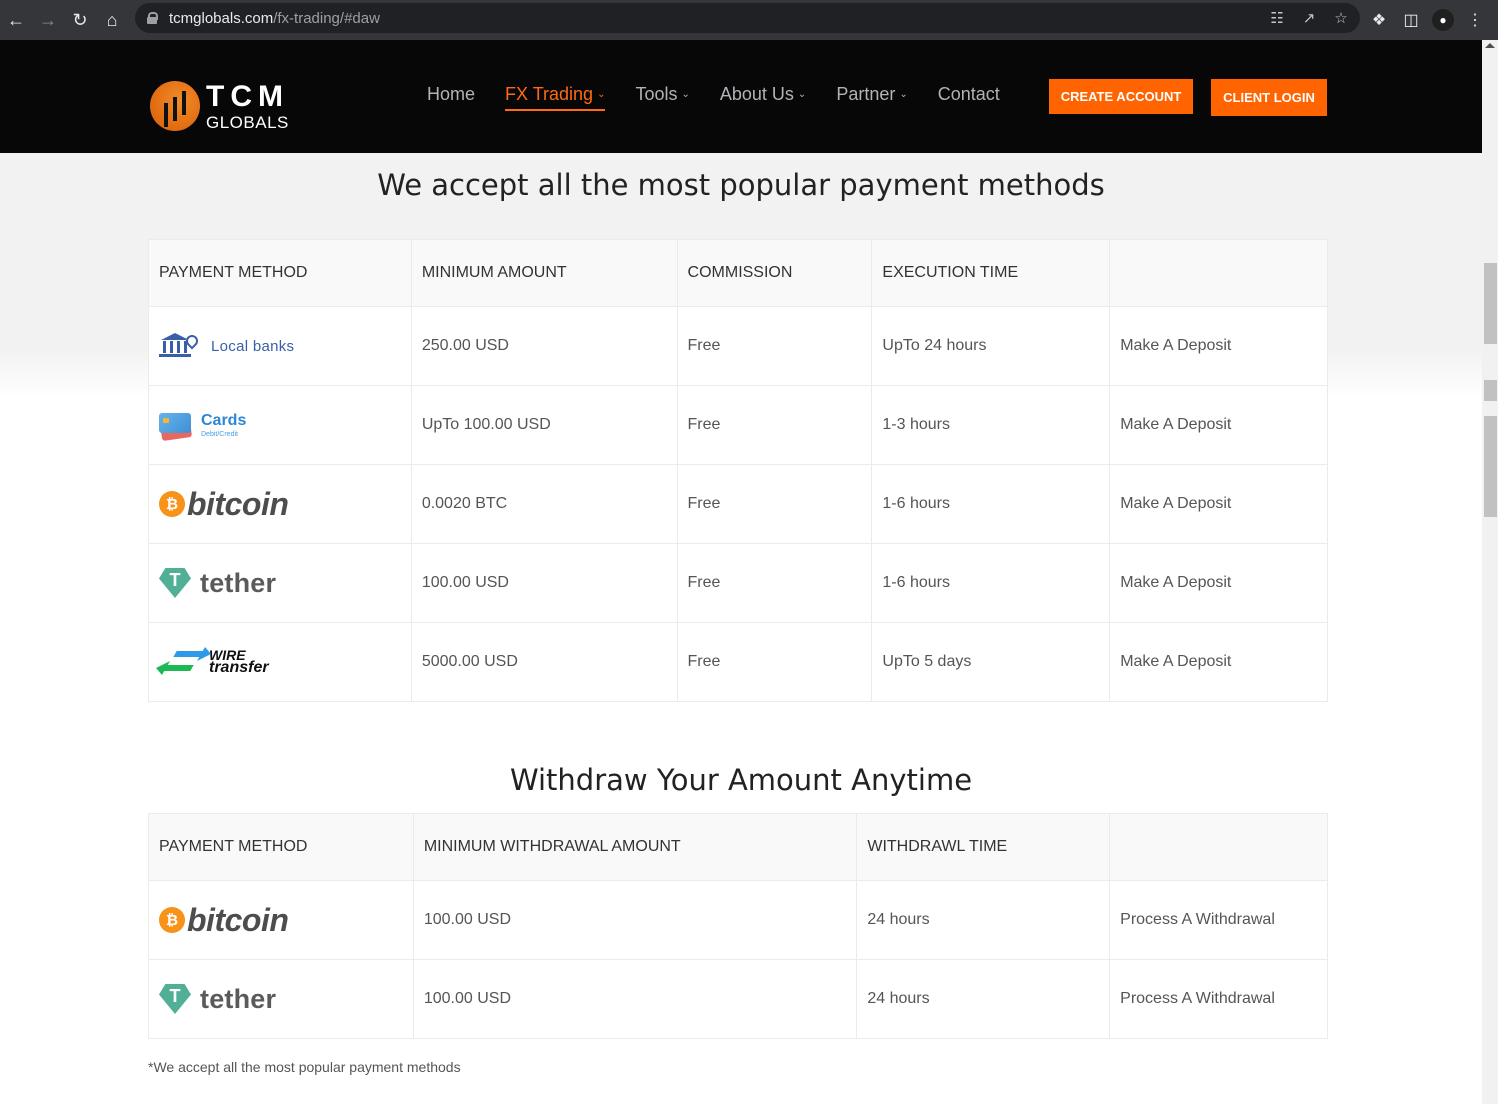  I want to click on forward-button: →, so click(48, 20).